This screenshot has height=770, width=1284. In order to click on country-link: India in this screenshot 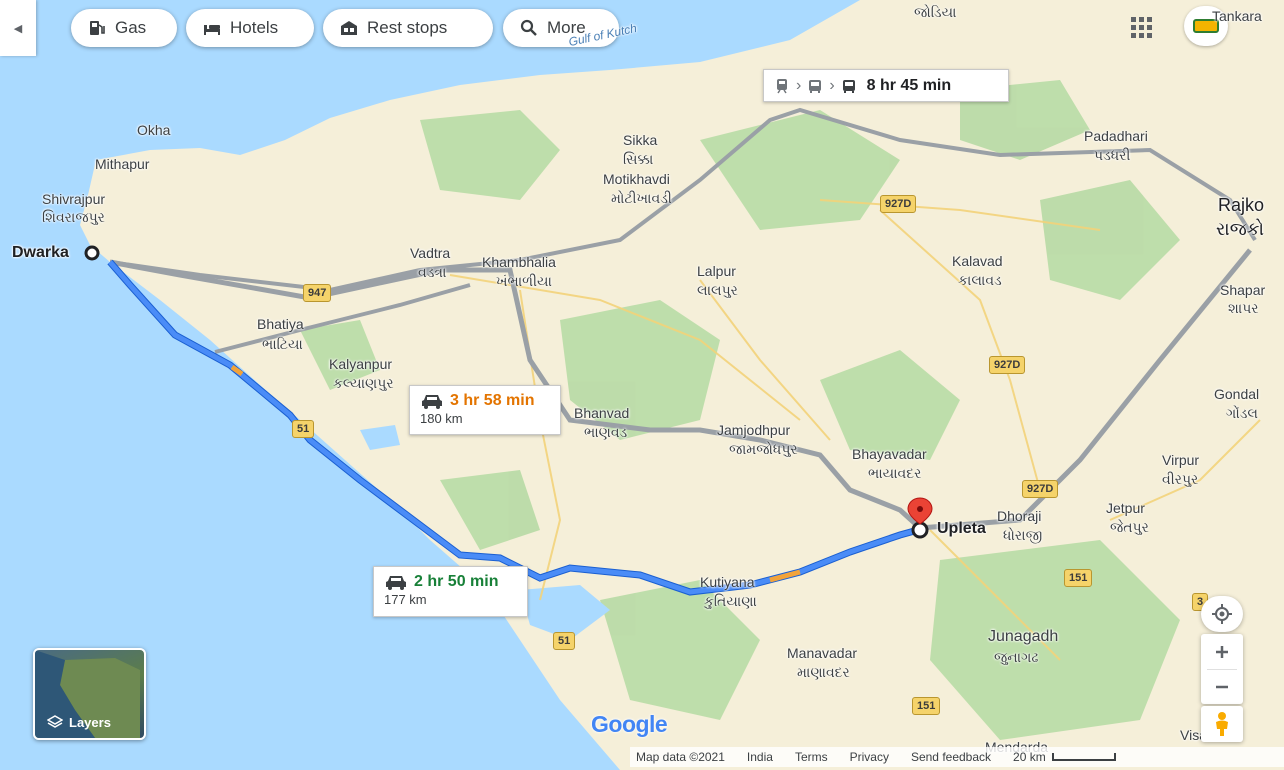, I will do `click(760, 757)`.